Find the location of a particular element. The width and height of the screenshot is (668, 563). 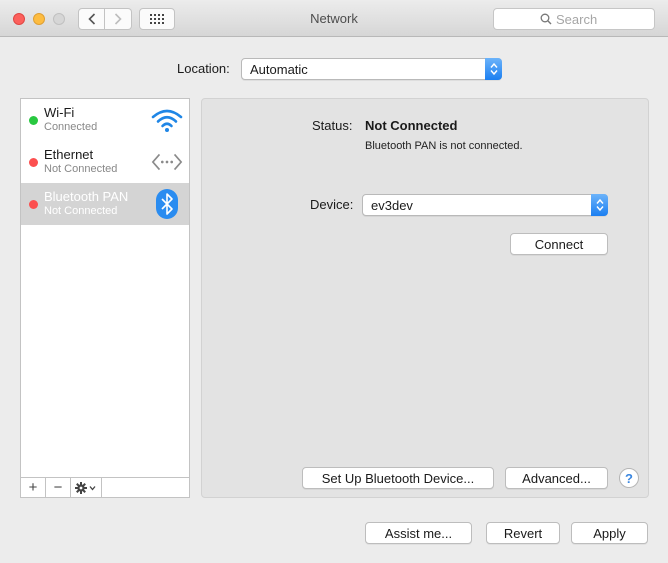

service-name: Bluetooth PAN is located at coordinates (86, 196).